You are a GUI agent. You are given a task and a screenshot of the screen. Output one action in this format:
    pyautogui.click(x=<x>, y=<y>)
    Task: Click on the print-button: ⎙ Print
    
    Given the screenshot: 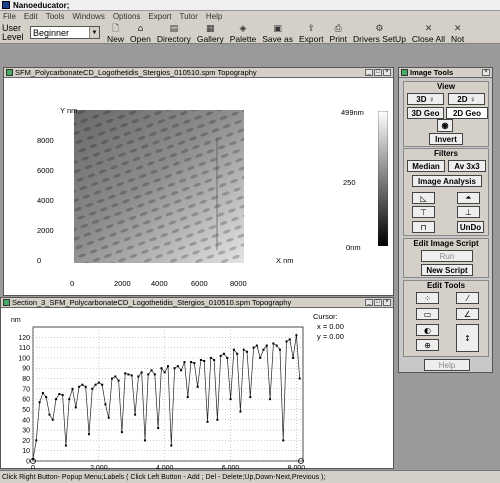 What is the action you would take?
    pyautogui.click(x=338, y=33)
    